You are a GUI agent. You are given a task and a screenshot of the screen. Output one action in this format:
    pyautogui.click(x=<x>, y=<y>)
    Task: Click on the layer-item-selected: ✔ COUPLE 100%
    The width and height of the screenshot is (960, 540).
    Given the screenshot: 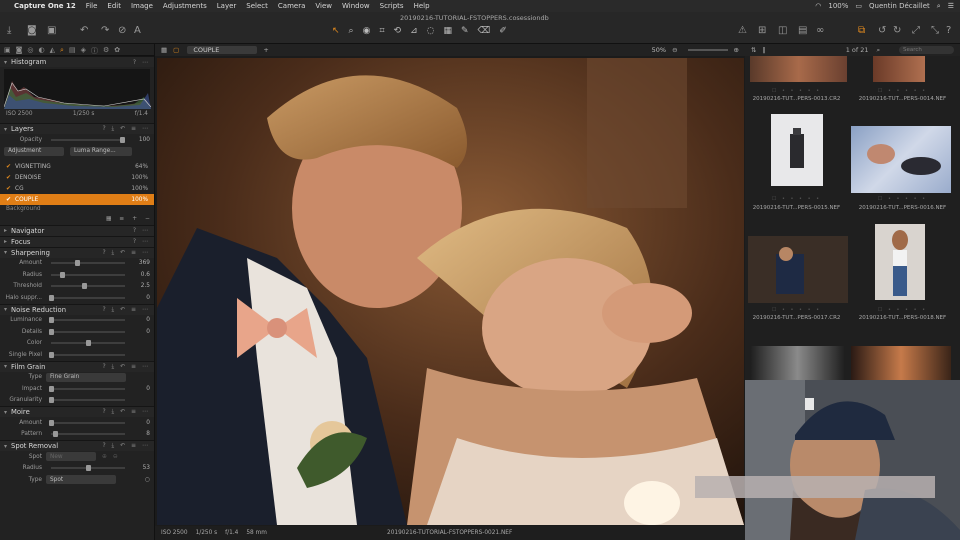 What is the action you would take?
    pyautogui.click(x=77, y=199)
    